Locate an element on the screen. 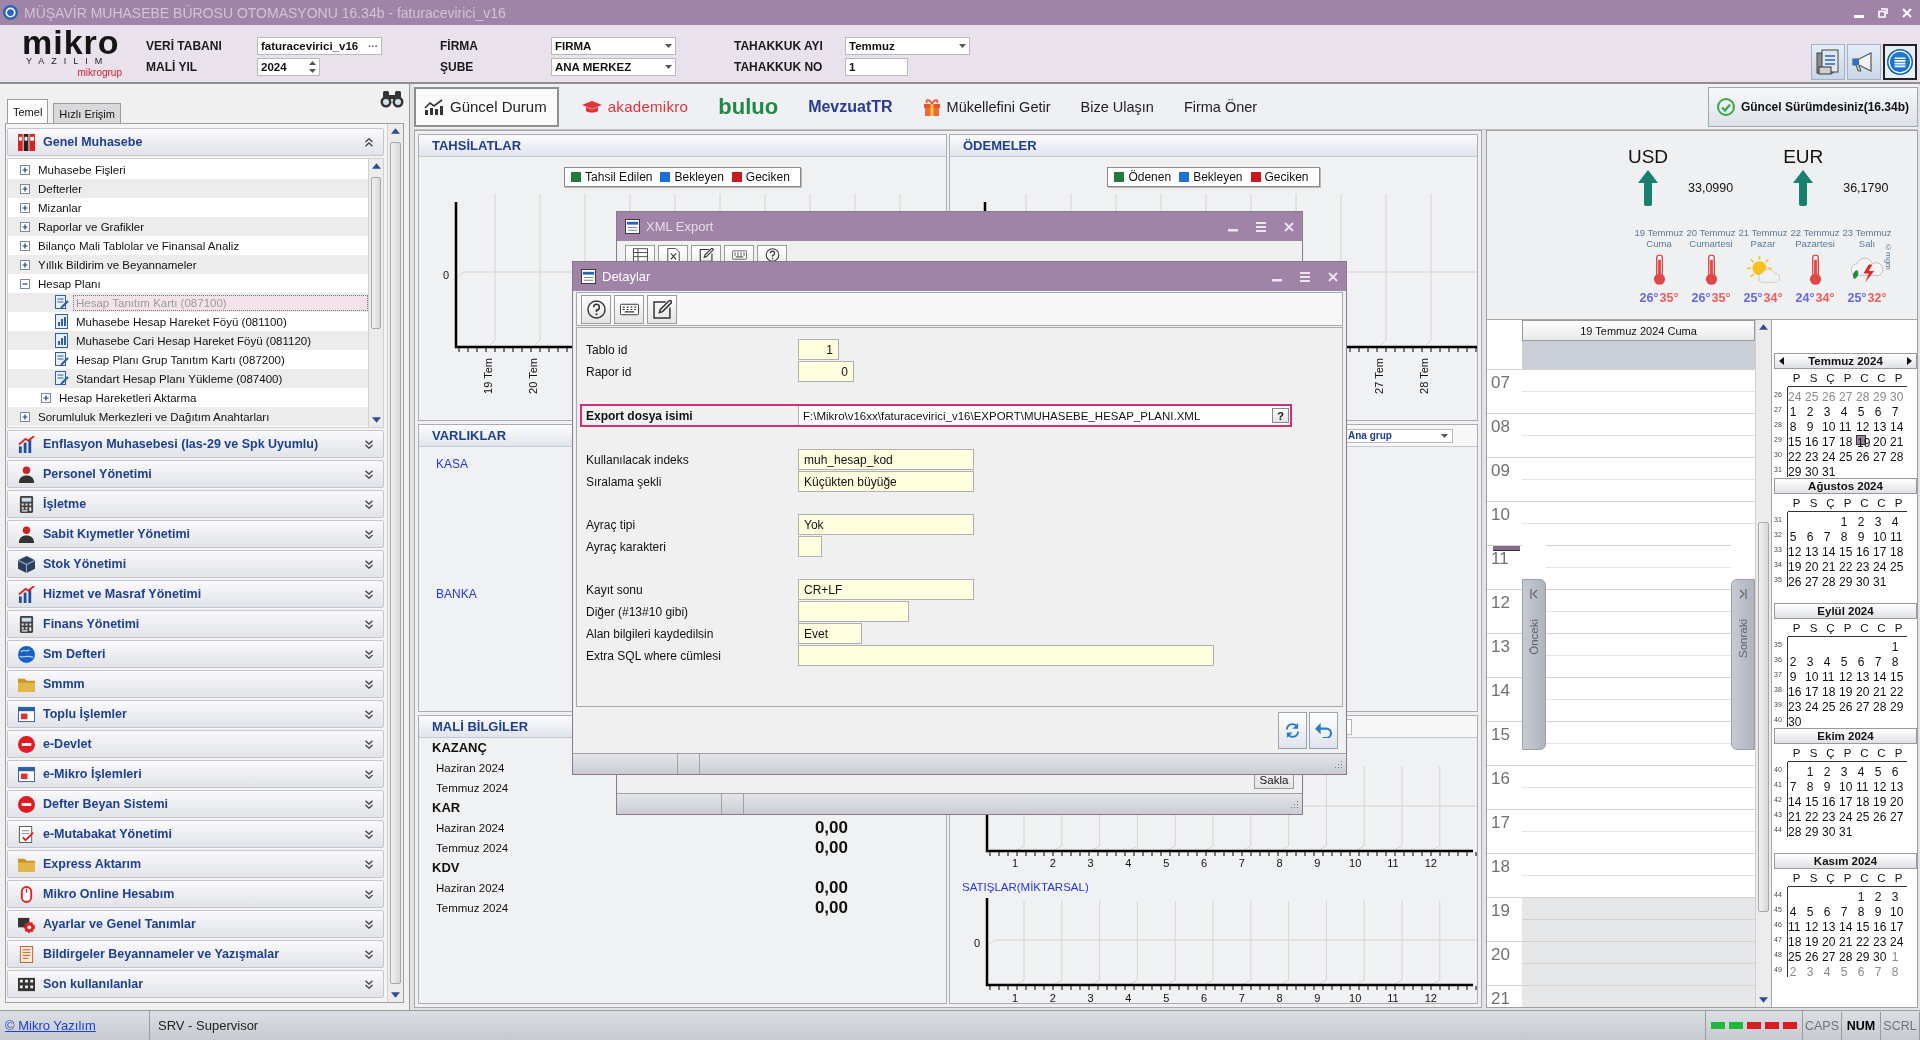 This screenshot has height=1040, width=1920. section-header: Finans Yönetimi is located at coordinates (195, 624).